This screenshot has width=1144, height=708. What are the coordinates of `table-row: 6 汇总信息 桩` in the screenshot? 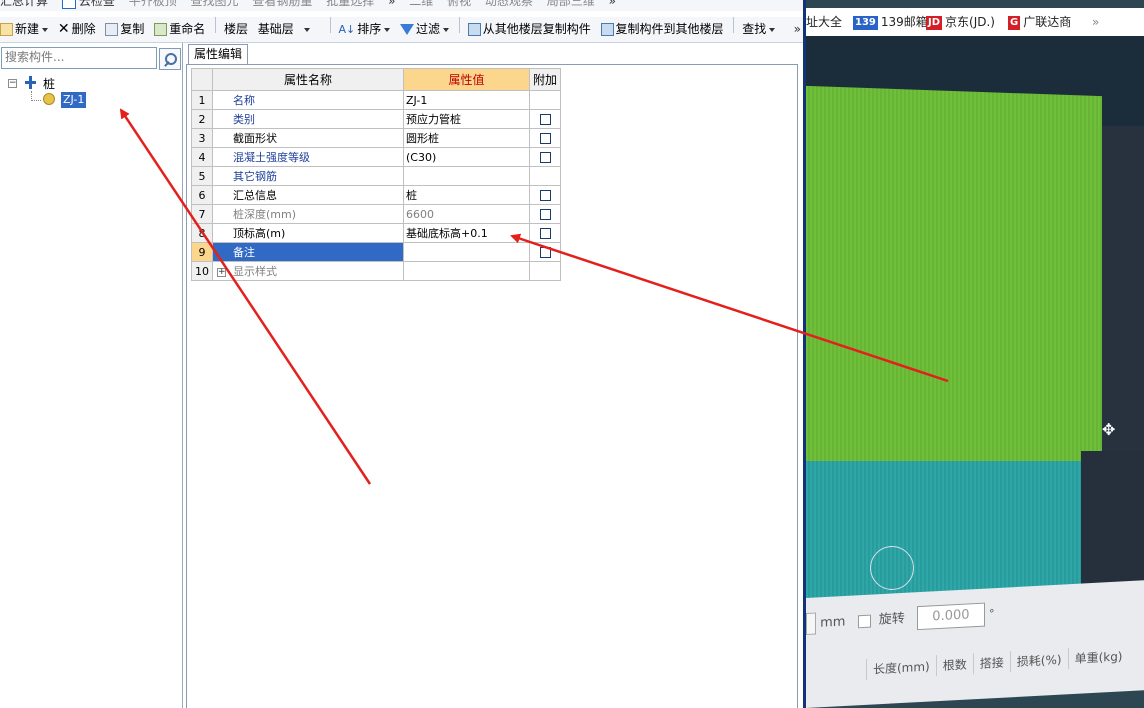 It's located at (376, 195).